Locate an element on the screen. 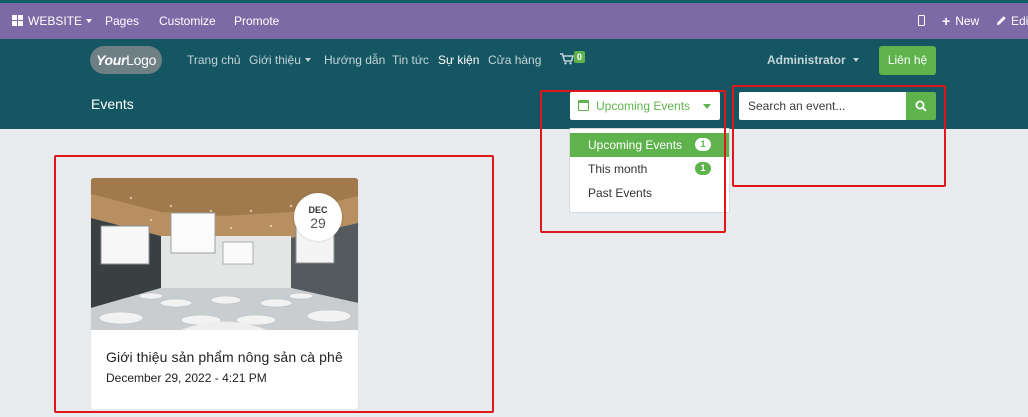 The width and height of the screenshot is (1028, 417). nav-link-shop: Cửa hàng is located at coordinates (514, 60).